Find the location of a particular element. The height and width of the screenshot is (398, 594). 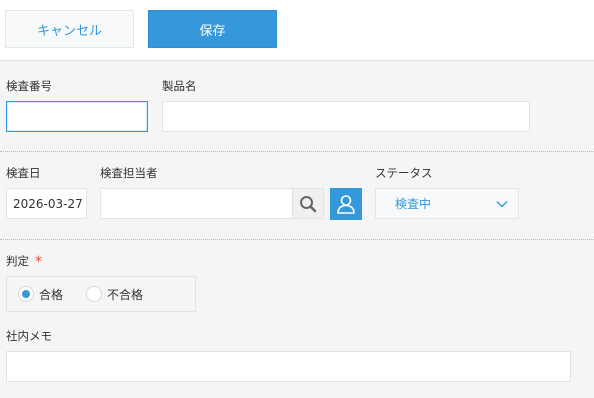

inspector-input is located at coordinates (196, 203).